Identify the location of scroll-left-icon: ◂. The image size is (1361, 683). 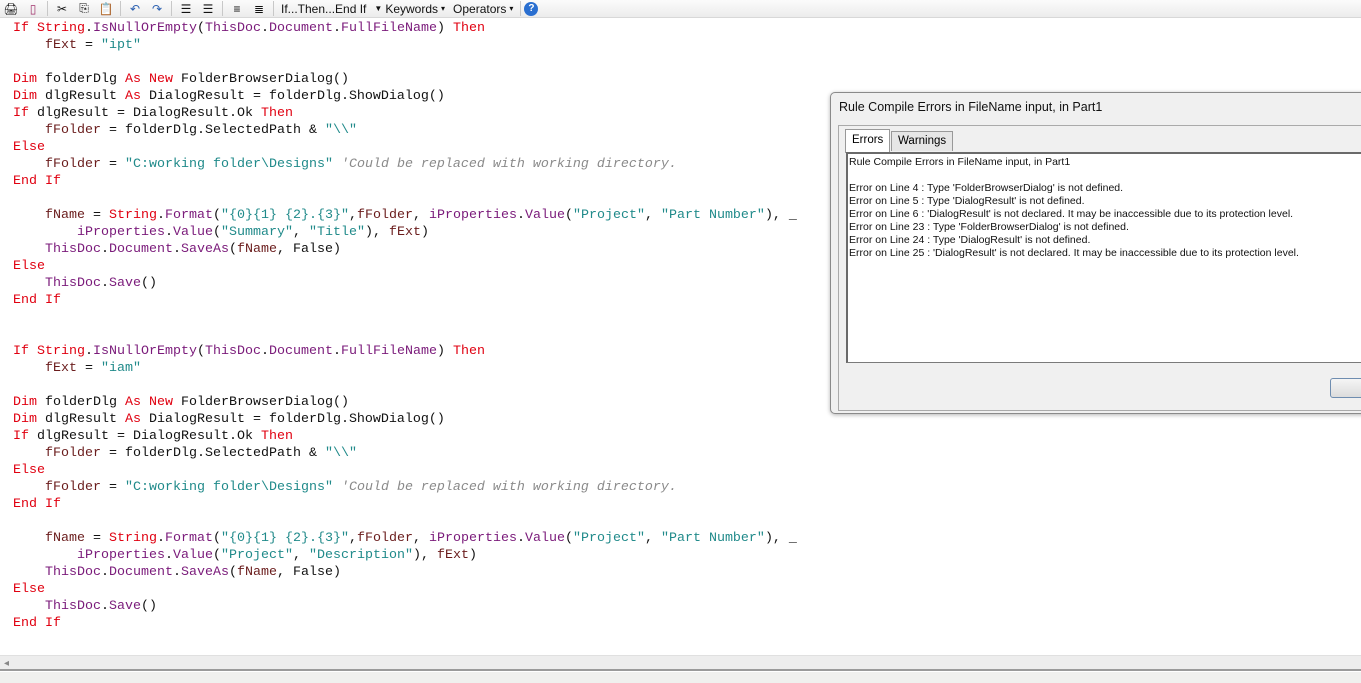
(6, 663).